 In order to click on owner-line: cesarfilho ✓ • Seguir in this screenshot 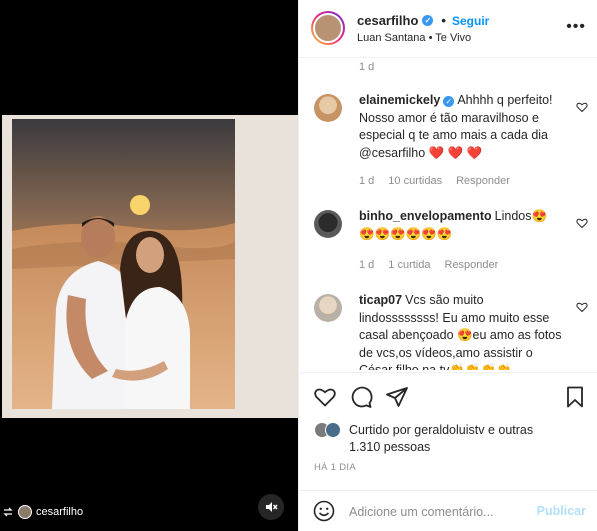, I will do `click(423, 20)`.